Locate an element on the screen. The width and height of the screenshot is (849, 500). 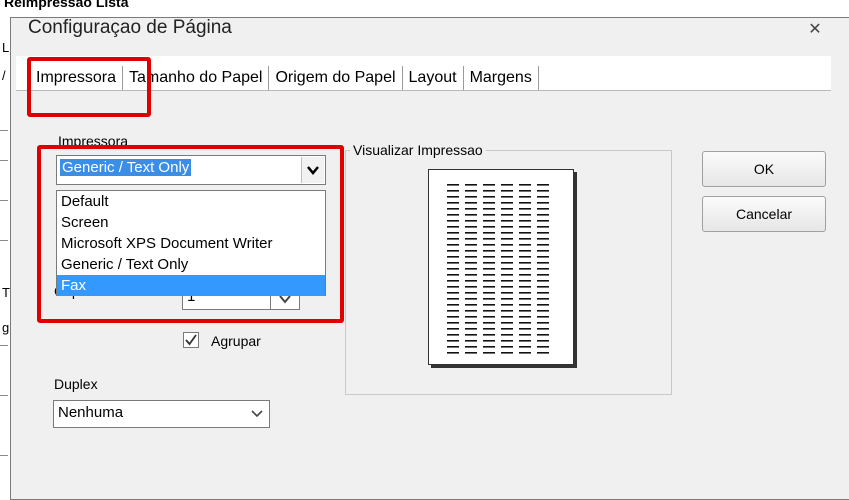
preview-text-lines is located at coordinates (500, 268).